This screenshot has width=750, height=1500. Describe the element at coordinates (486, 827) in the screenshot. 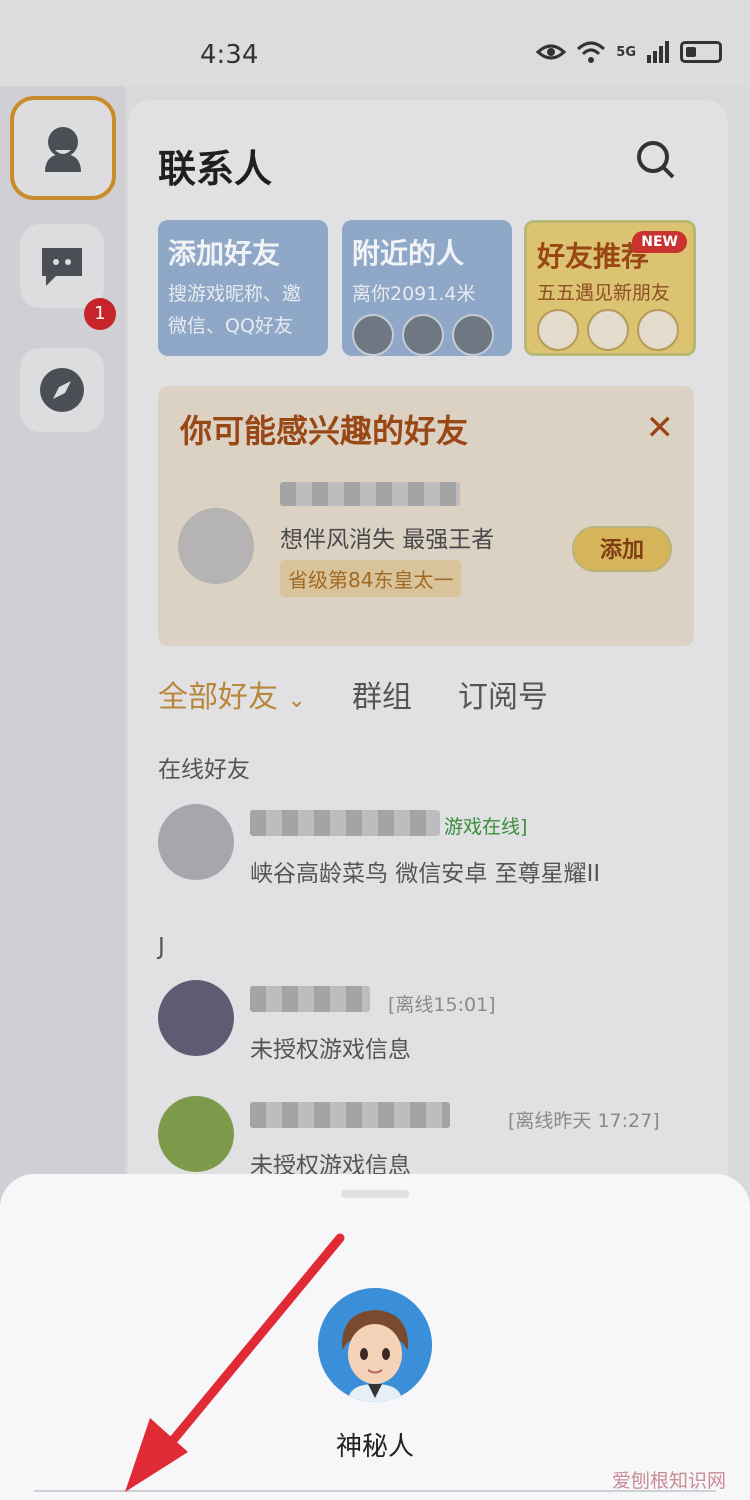

I see `friend-status: 游戏在线]` at that location.